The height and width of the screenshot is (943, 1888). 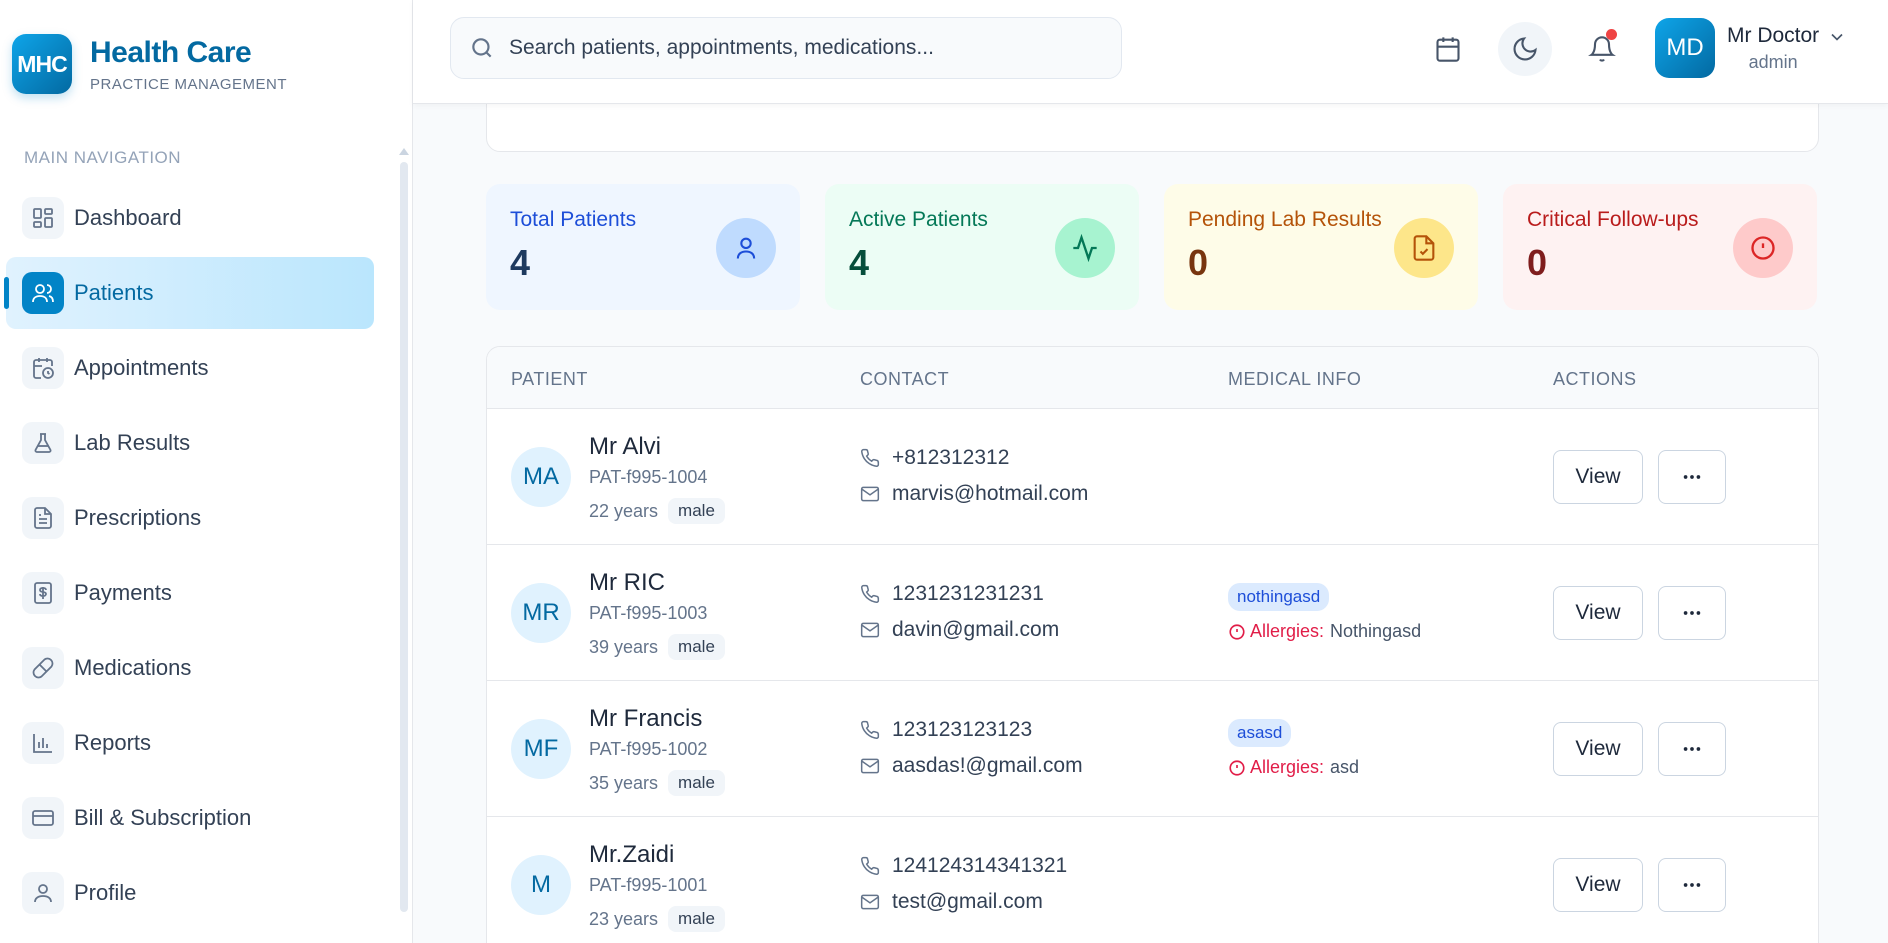 What do you see at coordinates (189, 293) in the screenshot?
I see `sidebar-item-patients: Patients` at bounding box center [189, 293].